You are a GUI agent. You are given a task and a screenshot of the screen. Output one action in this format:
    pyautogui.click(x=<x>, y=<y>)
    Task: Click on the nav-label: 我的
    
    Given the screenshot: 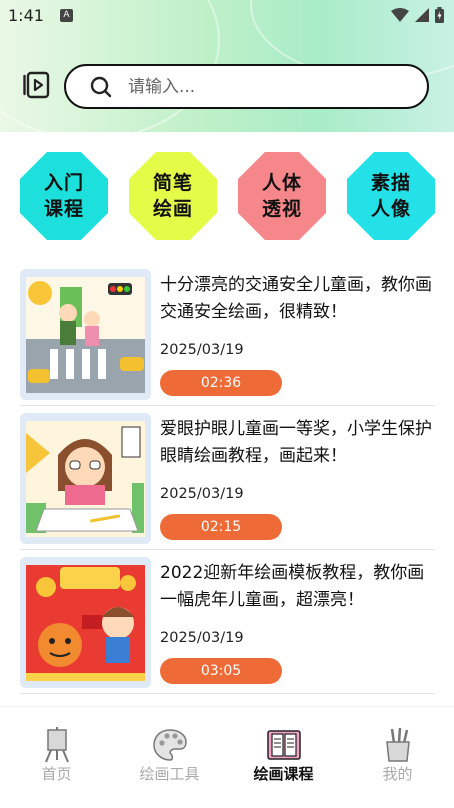 What is the action you would take?
    pyautogui.click(x=397, y=774)
    